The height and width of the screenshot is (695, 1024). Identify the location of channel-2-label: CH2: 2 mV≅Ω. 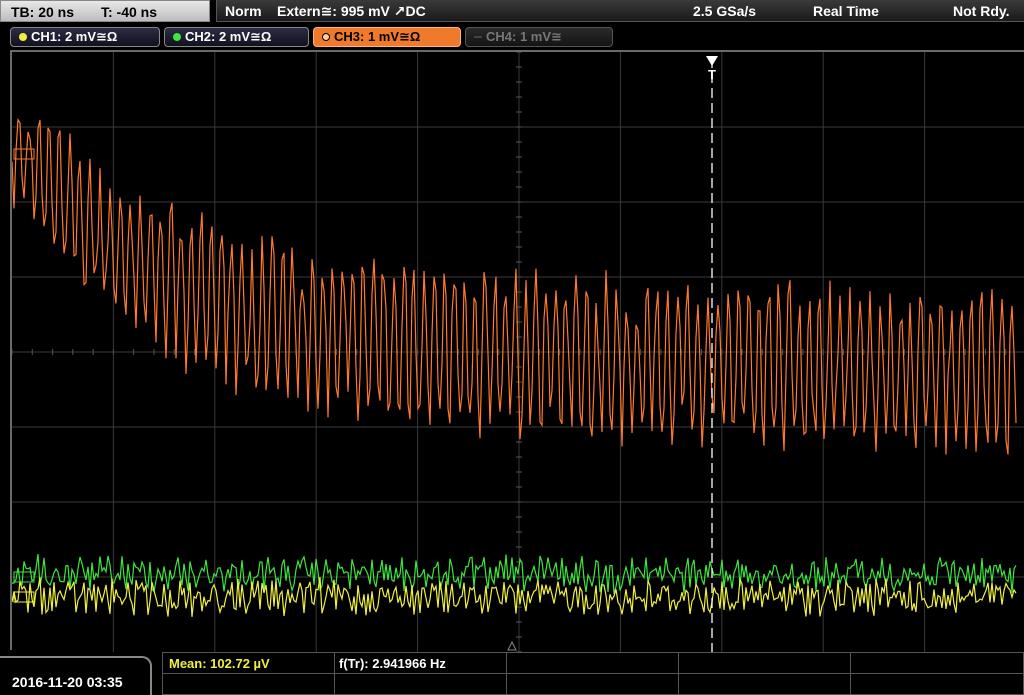
(228, 36).